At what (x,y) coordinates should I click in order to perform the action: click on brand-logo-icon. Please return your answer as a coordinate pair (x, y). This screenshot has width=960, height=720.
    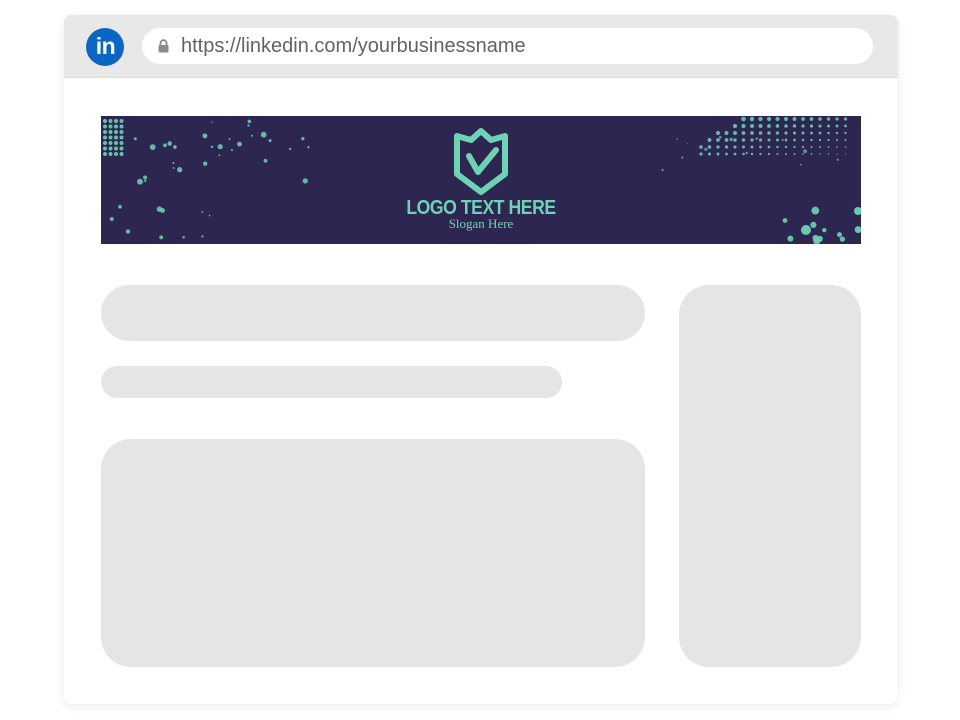
    Looking at the image, I should click on (481, 161).